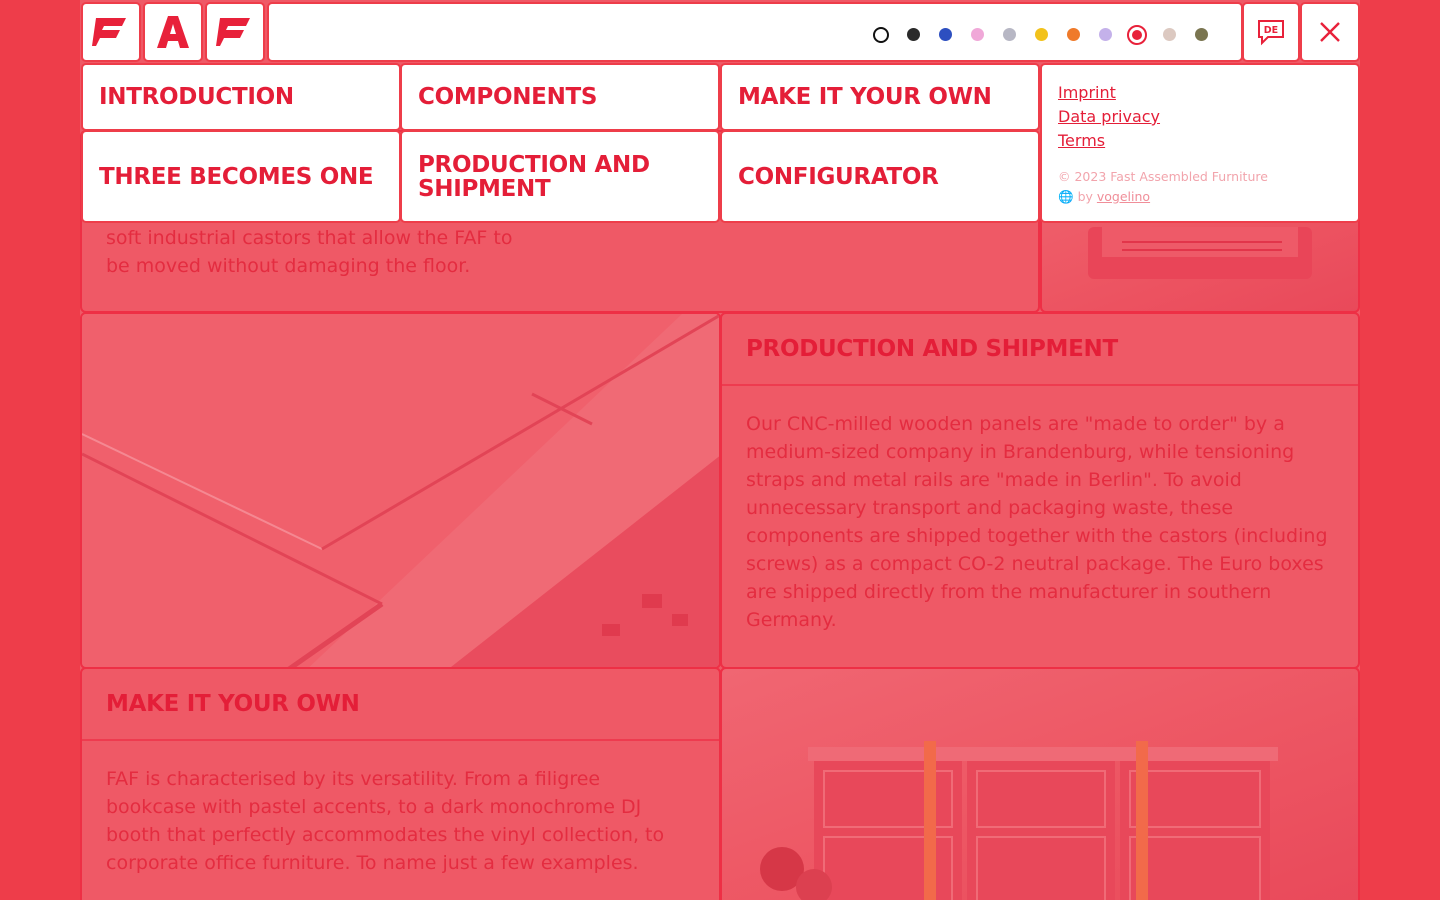 The height and width of the screenshot is (900, 1440). I want to click on color-swatch-orange, so click(1073, 34).